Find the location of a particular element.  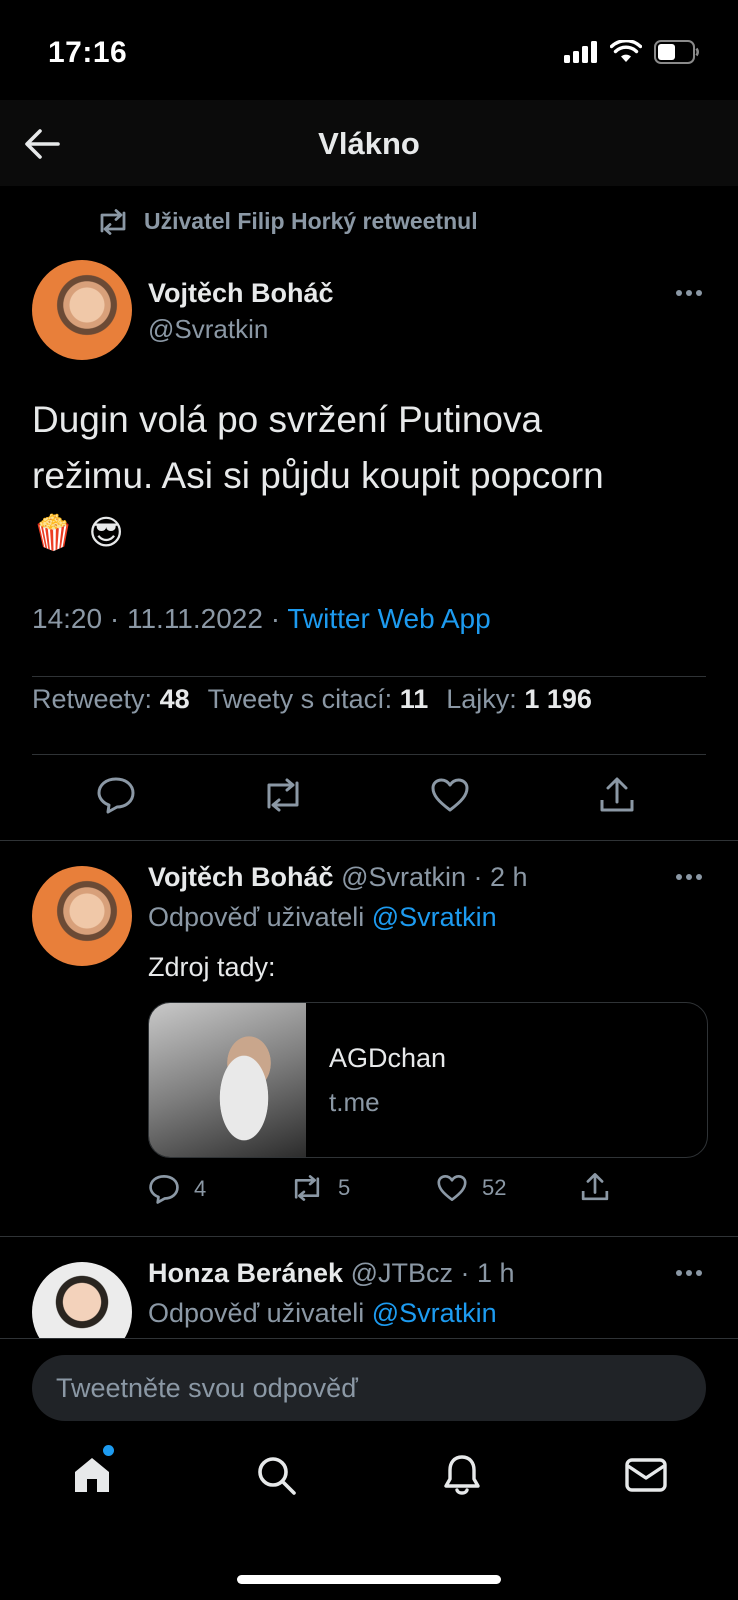

link-card-title: AGDchan is located at coordinates (388, 1058).